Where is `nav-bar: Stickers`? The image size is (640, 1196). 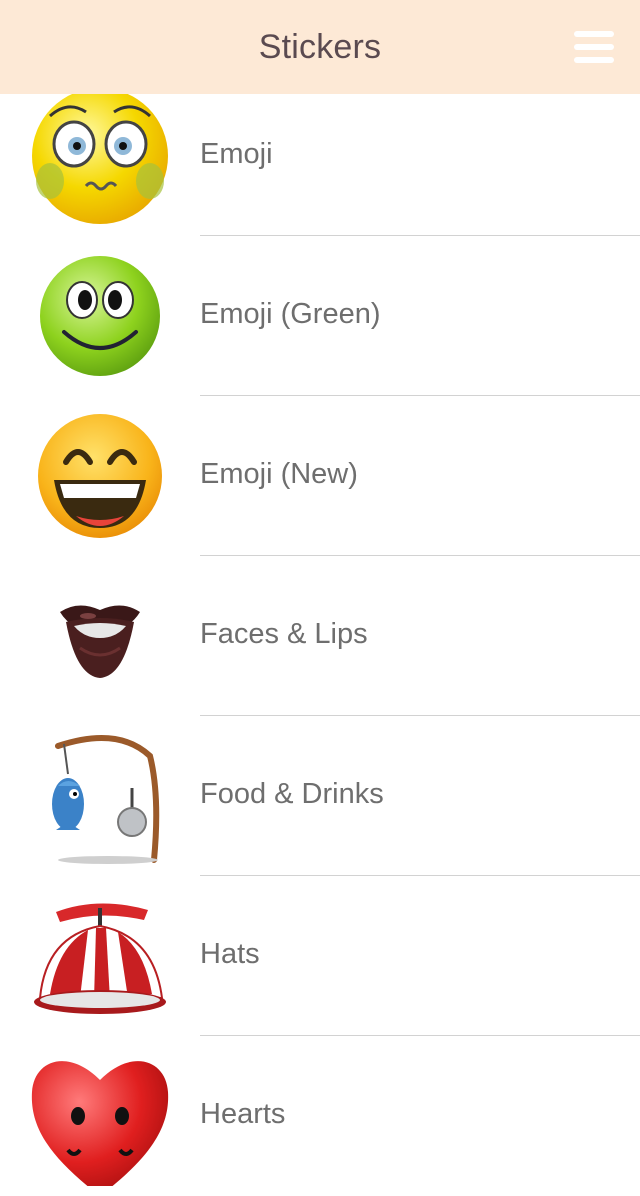 nav-bar: Stickers is located at coordinates (320, 47).